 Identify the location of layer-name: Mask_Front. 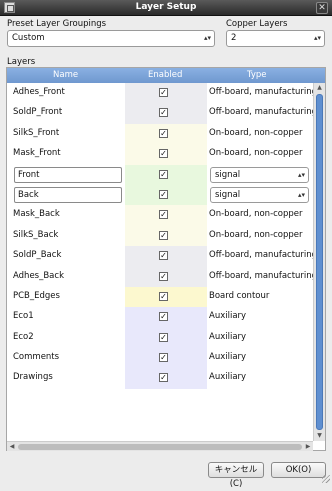
(37, 153).